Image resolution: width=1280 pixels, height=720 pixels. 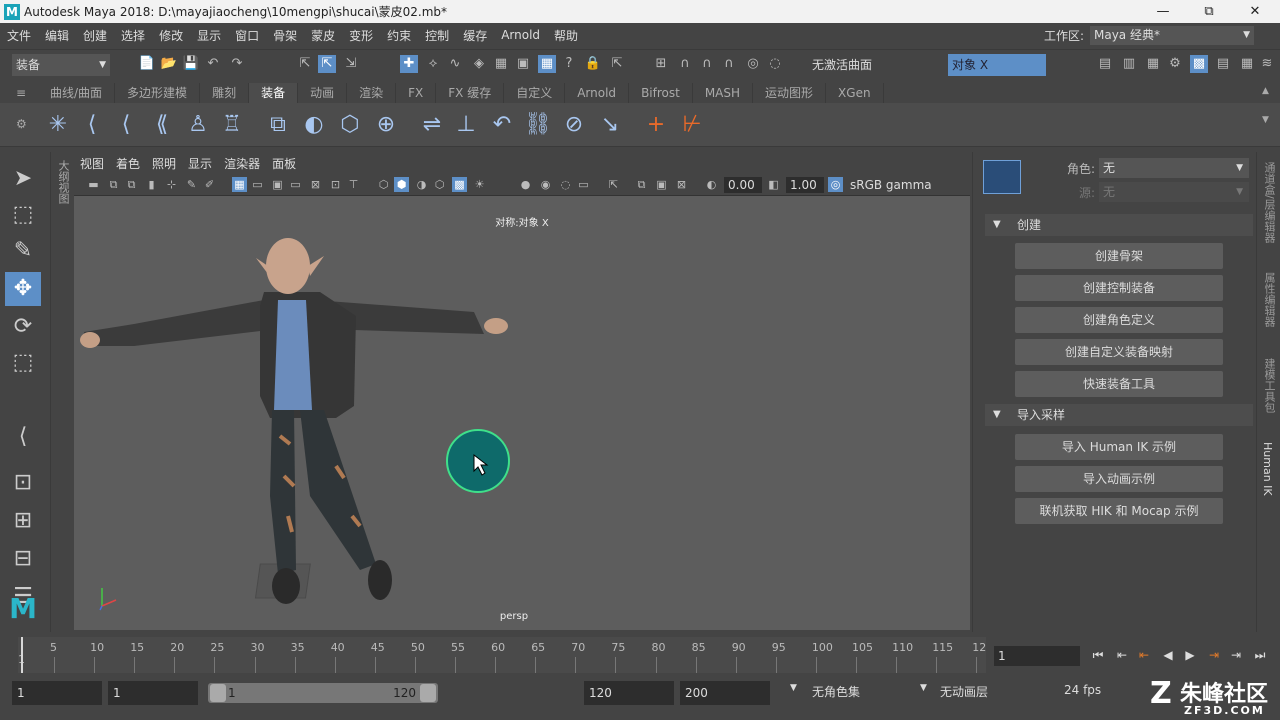 I want to click on shelf-scroll-up-icon: ▲, so click(x=1265, y=91).